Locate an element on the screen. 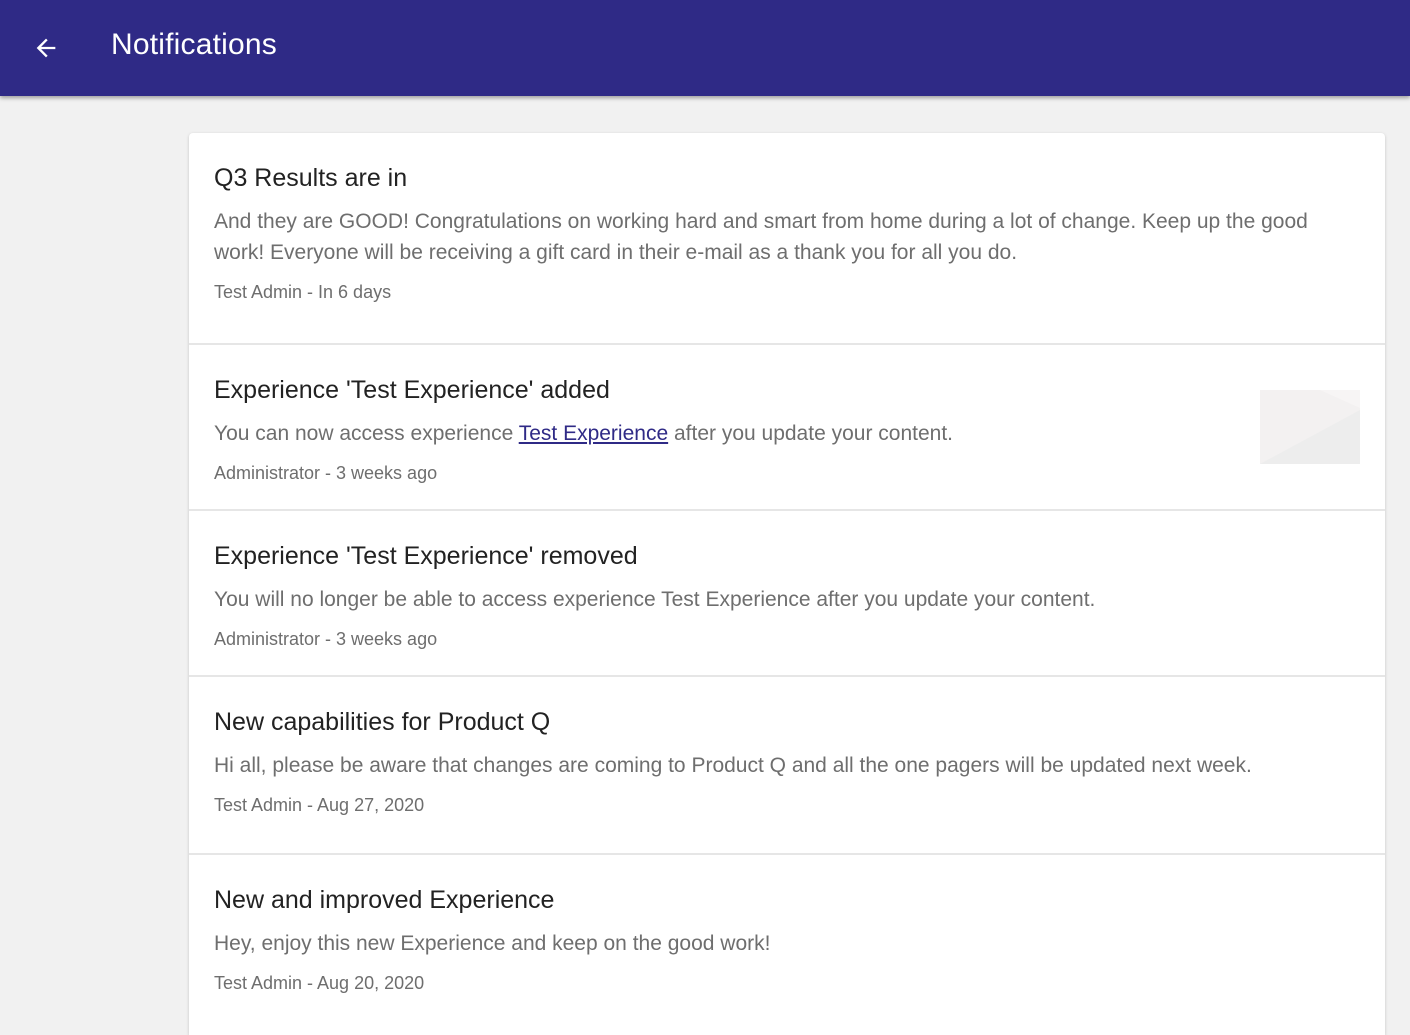  notification-title: Experience 'Test Experience' removed is located at coordinates (426, 556).